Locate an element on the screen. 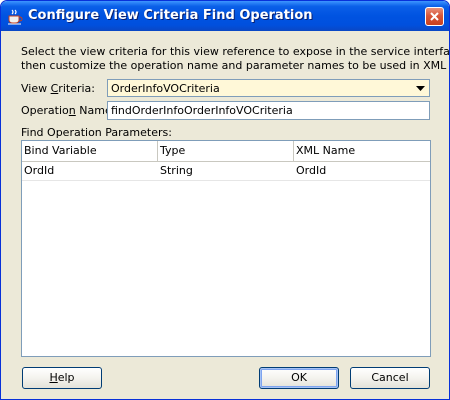 The image size is (450, 400). mnemonic-letter: n is located at coordinates (72, 110).